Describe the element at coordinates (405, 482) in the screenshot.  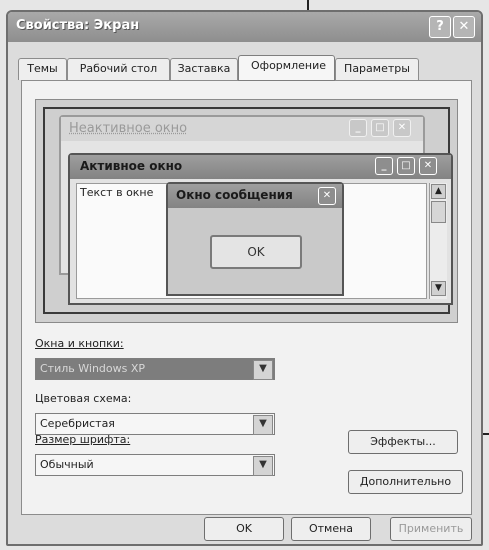
I see `advanced-button: Дополнительно` at that location.